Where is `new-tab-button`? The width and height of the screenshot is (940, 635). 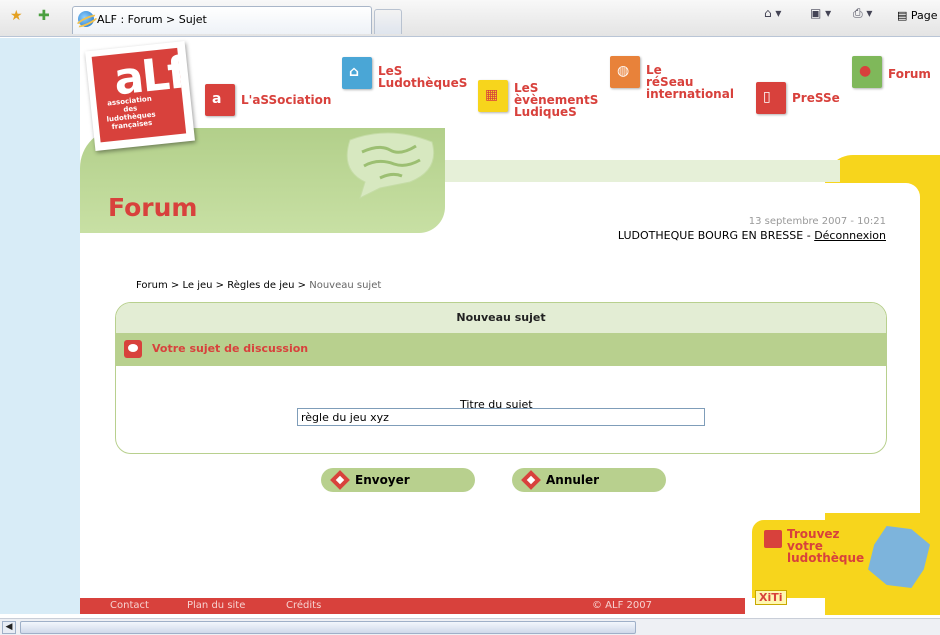 new-tab-button is located at coordinates (388, 21).